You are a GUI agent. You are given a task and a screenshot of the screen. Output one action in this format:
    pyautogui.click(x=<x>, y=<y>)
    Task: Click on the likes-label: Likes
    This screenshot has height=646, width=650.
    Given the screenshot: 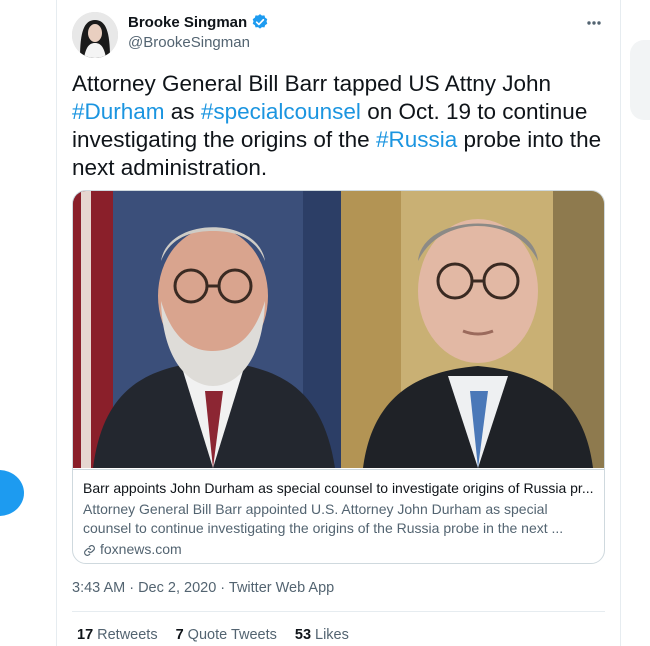 What is the action you would take?
    pyautogui.click(x=332, y=635)
    